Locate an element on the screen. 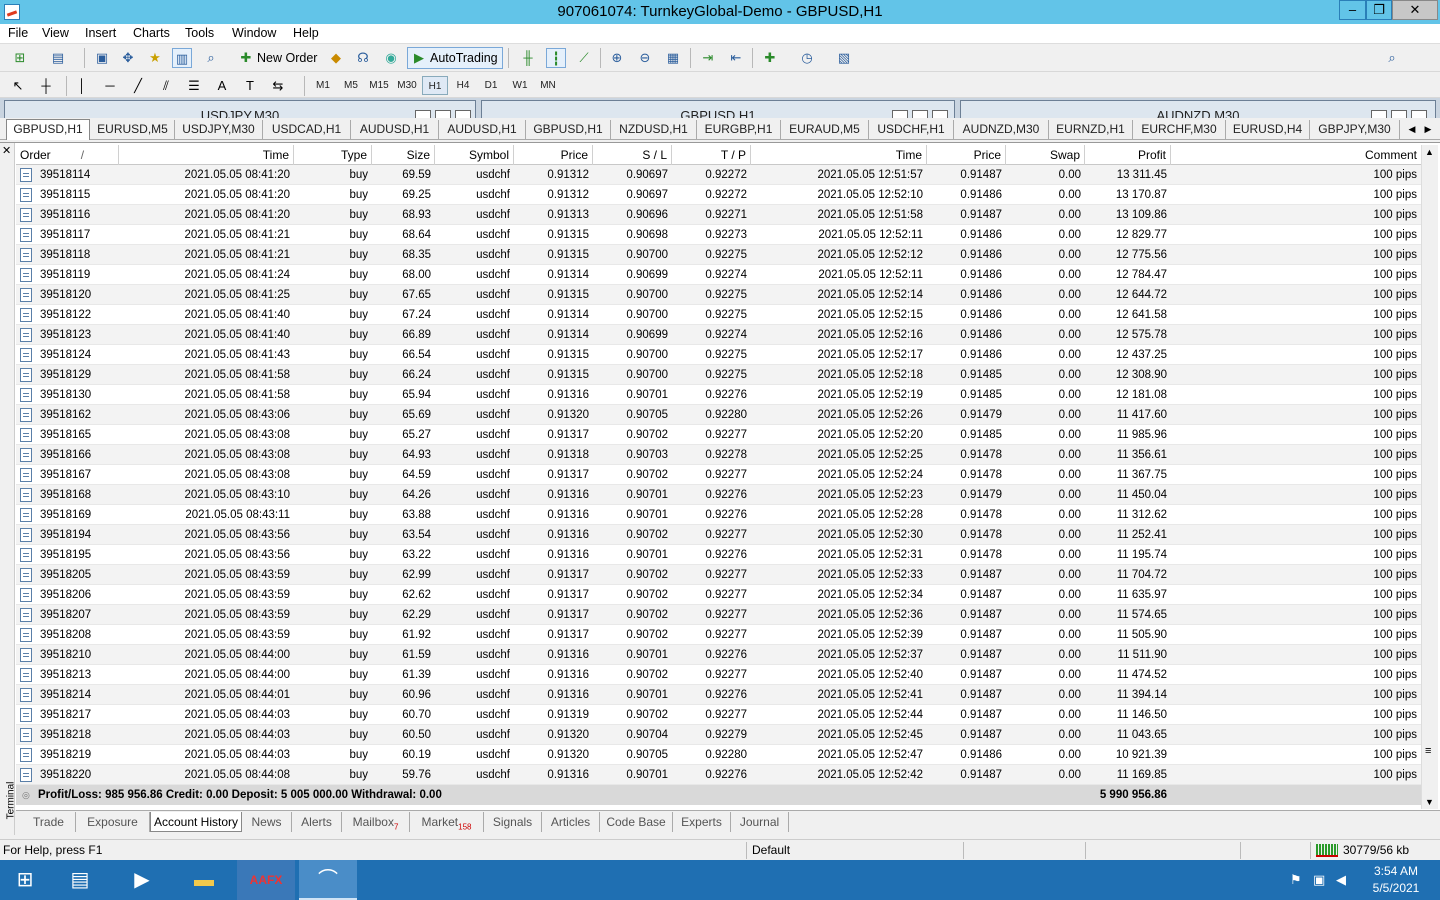  candlestick-icon: ┇ is located at coordinates (556, 58).